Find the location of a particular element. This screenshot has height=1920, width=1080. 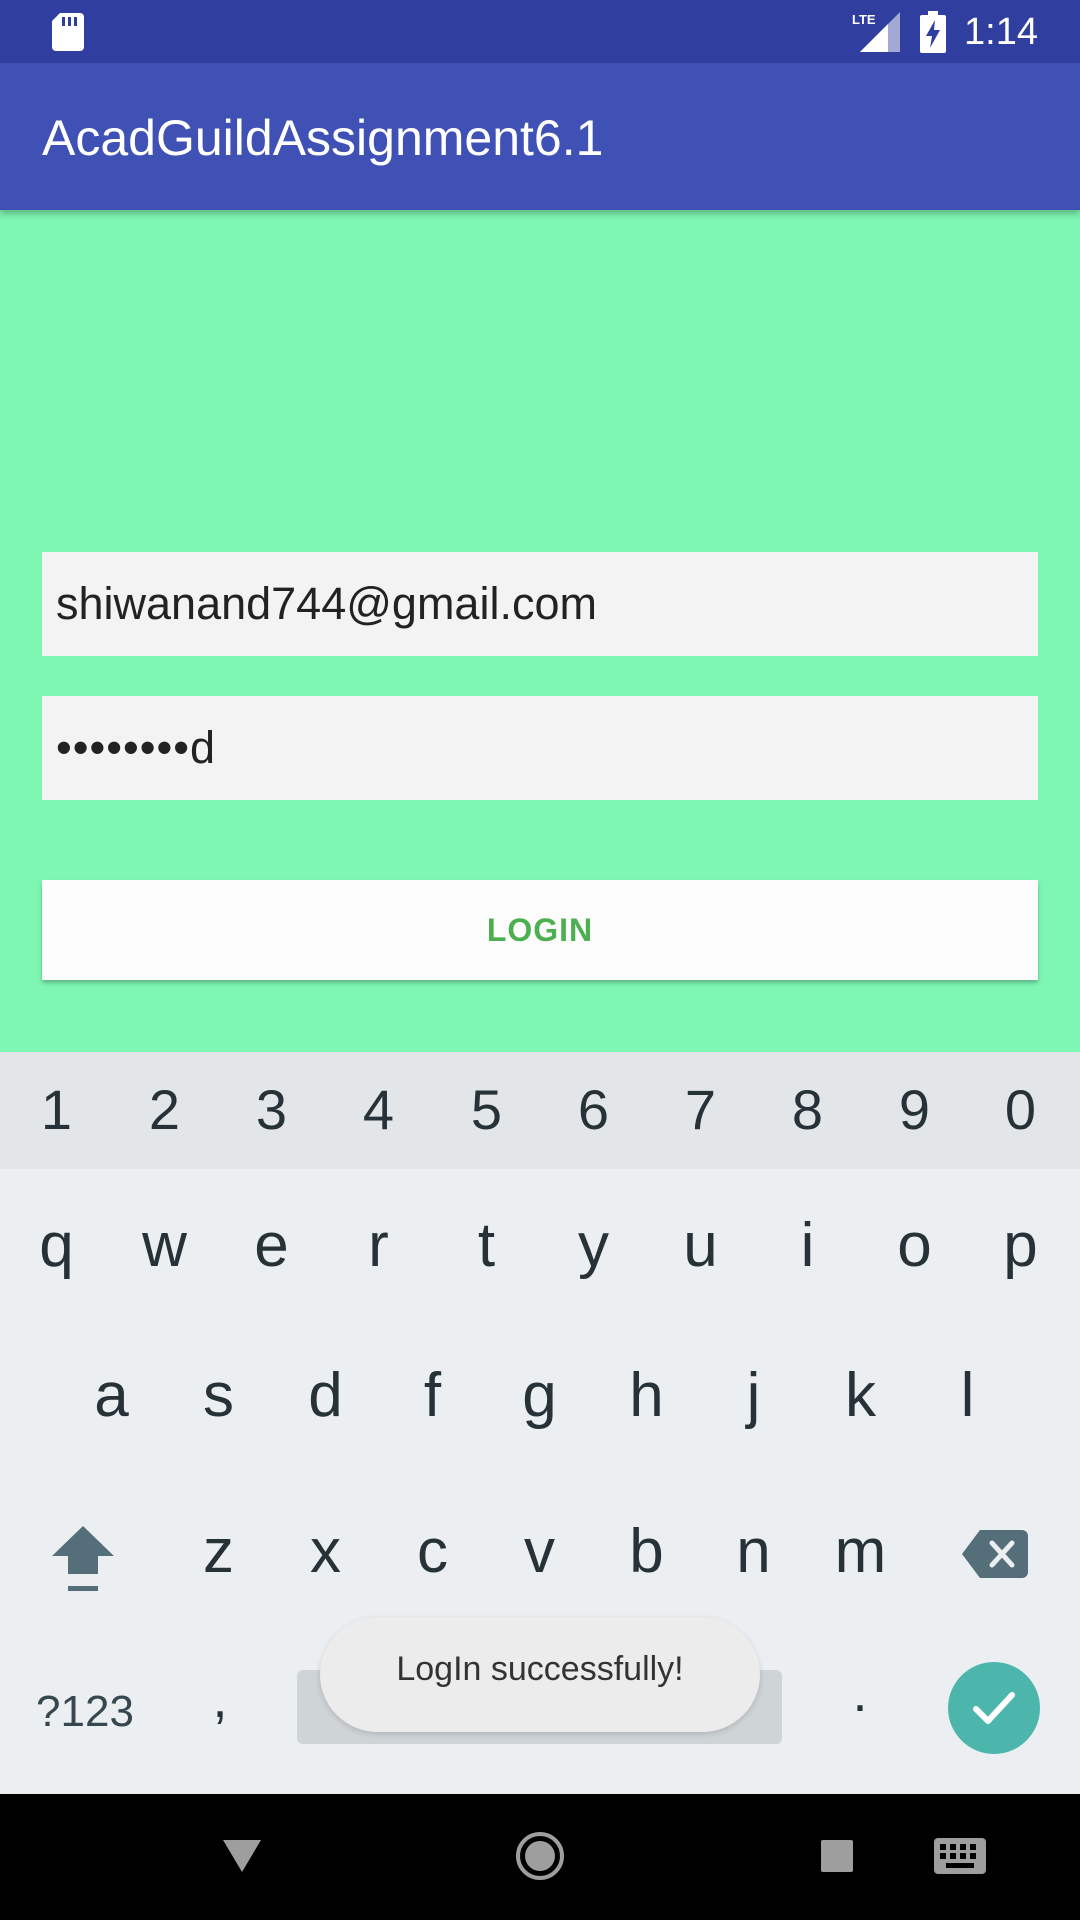

login-button: LOGIN is located at coordinates (540, 930).